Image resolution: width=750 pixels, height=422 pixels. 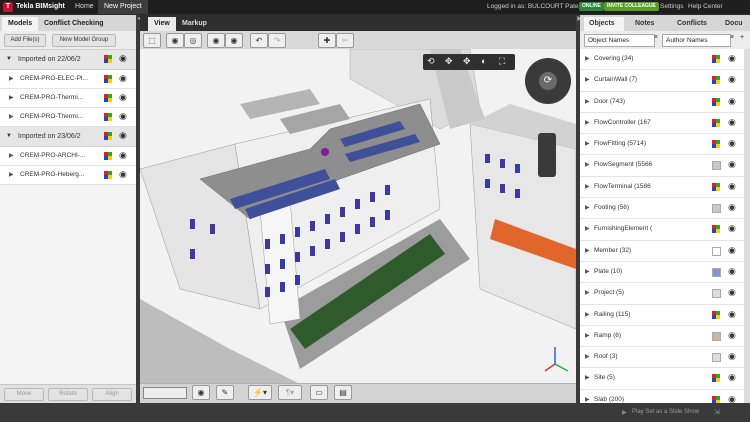 I want to click on slideshow-link: Play Set as a Slide Show, so click(x=665, y=412).